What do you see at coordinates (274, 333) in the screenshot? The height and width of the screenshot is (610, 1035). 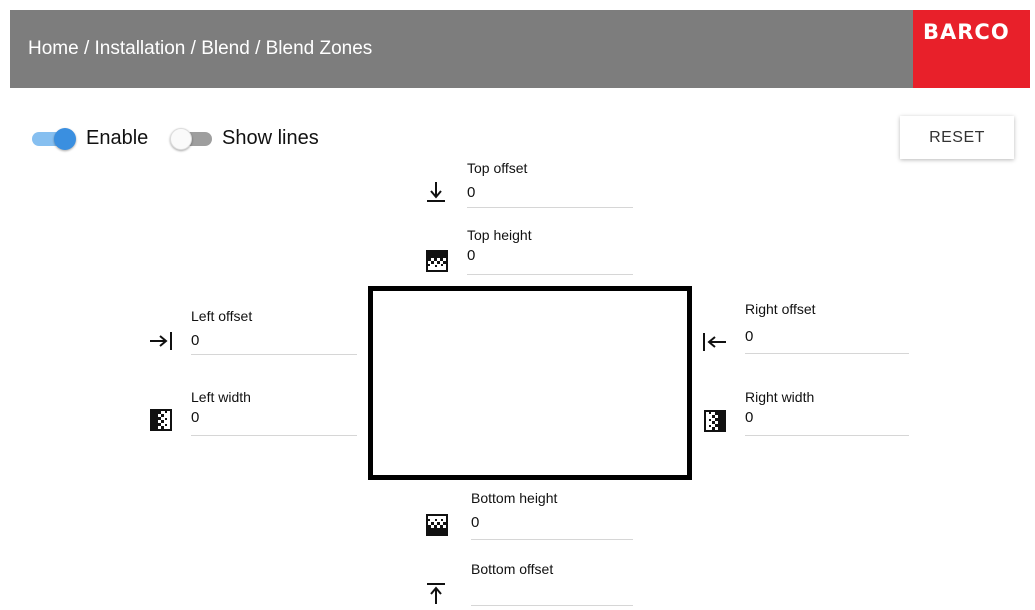 I see `left-offset-field: Left offset 0` at bounding box center [274, 333].